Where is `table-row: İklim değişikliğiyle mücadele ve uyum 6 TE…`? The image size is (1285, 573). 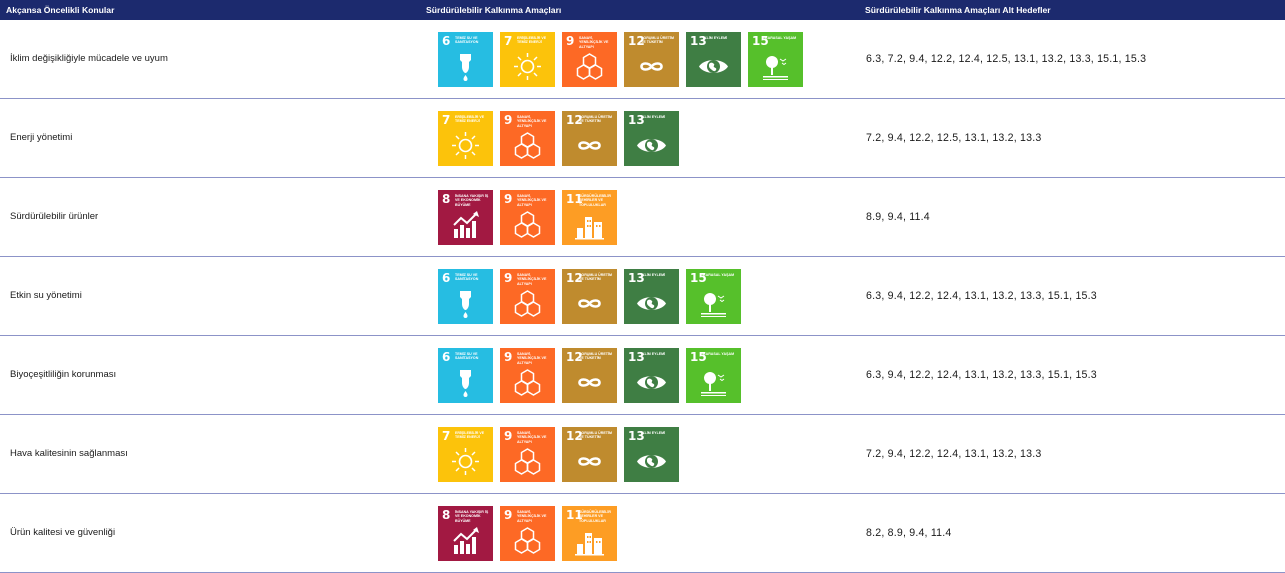
table-row: İklim değişikliğiyle mücadele ve uyum 6 TE… is located at coordinates (642, 59).